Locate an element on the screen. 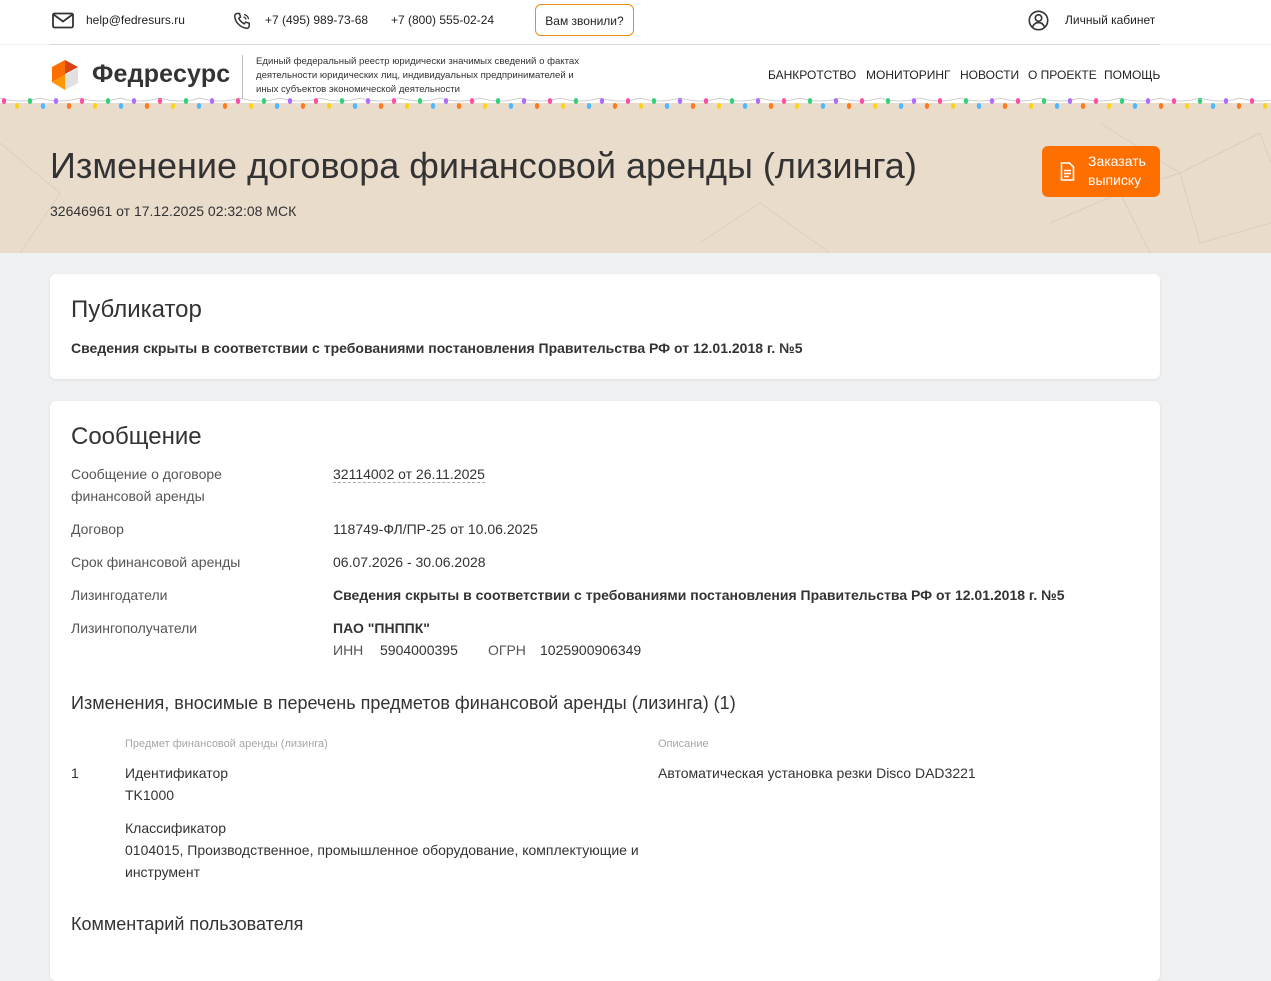  user-icon is located at coordinates (1038, 20).